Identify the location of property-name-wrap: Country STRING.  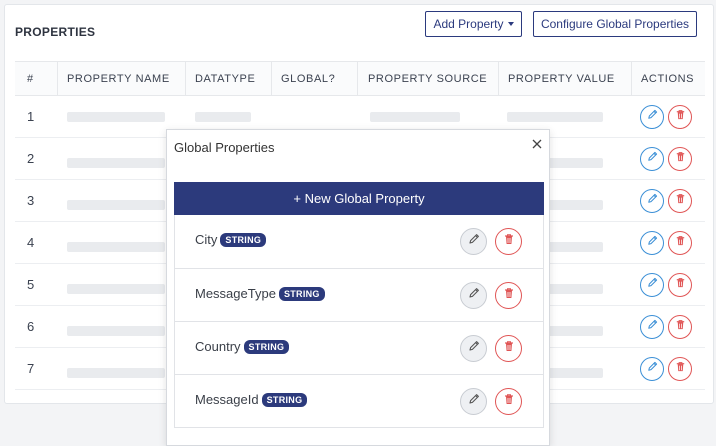
(242, 346).